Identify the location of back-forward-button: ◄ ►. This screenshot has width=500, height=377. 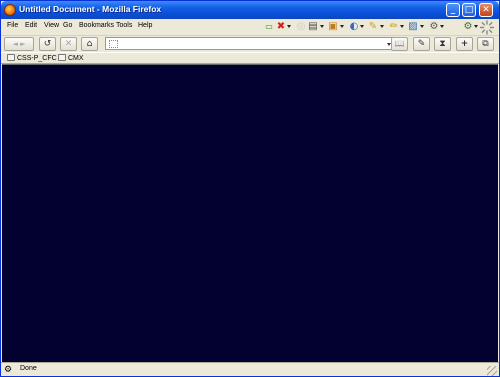
(19, 44).